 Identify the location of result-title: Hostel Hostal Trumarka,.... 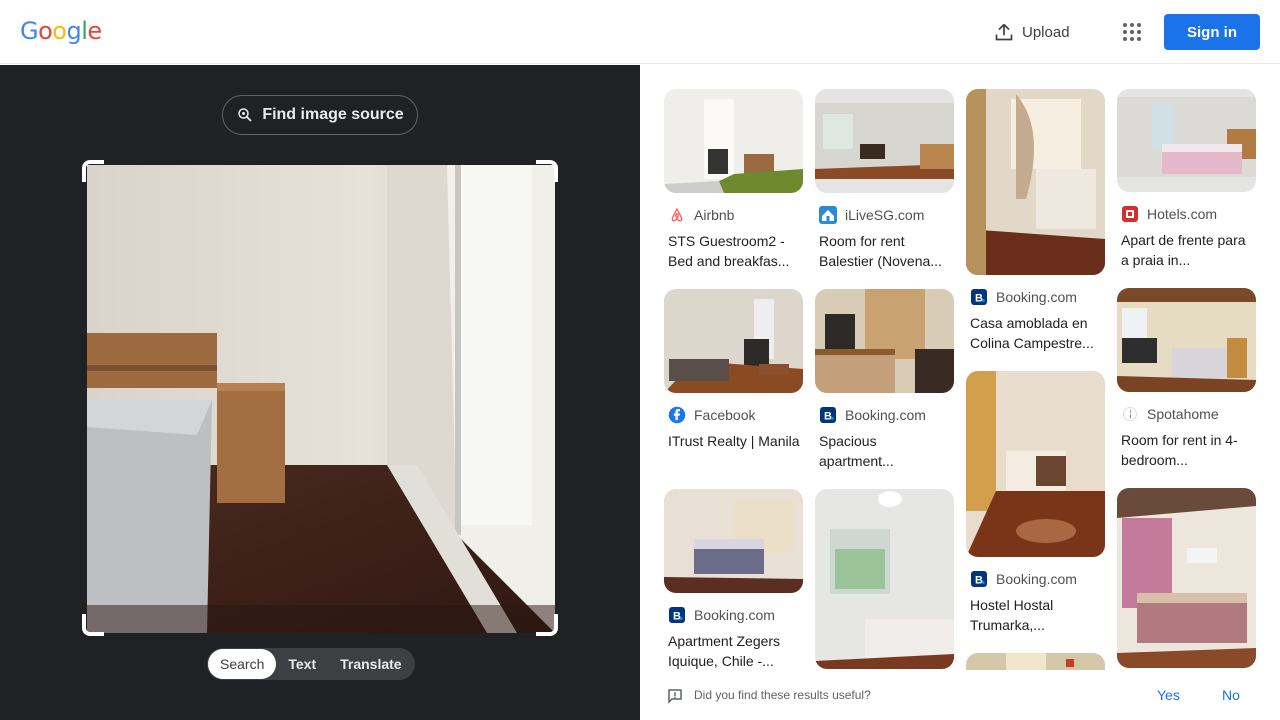
(1035, 615).